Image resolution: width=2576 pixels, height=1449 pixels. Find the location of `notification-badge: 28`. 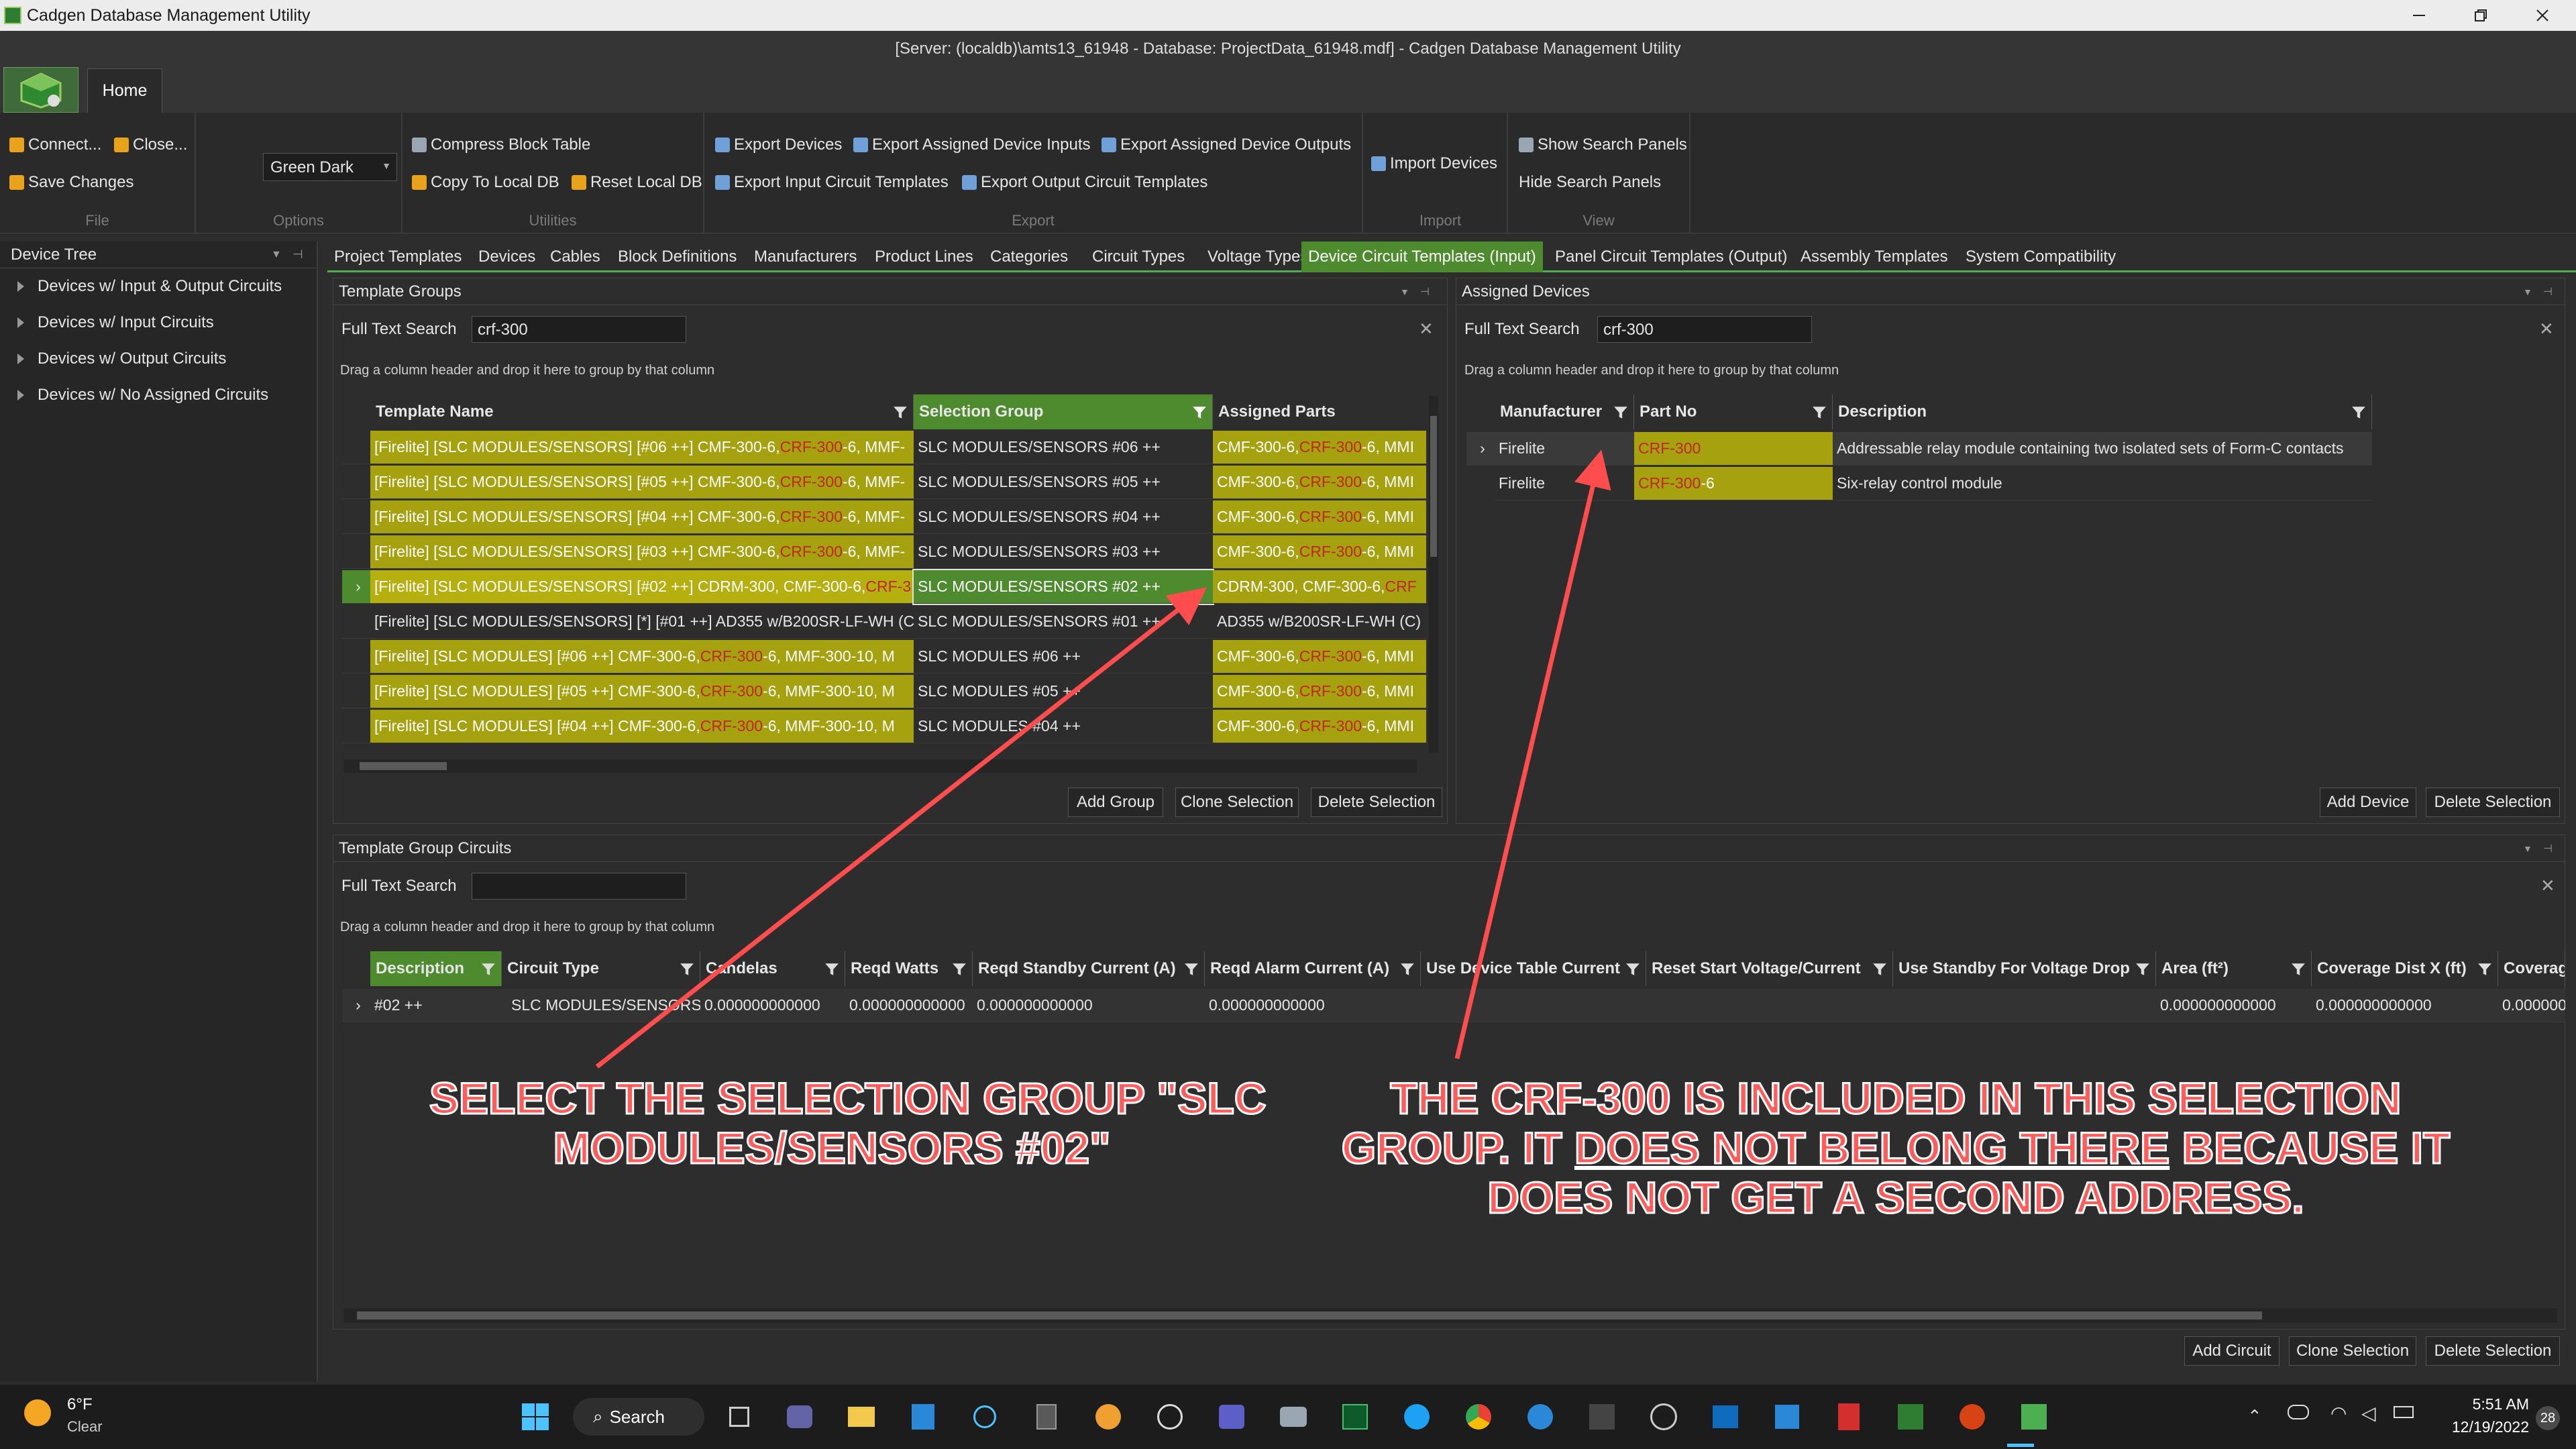

notification-badge: 28 is located at coordinates (2548, 1418).